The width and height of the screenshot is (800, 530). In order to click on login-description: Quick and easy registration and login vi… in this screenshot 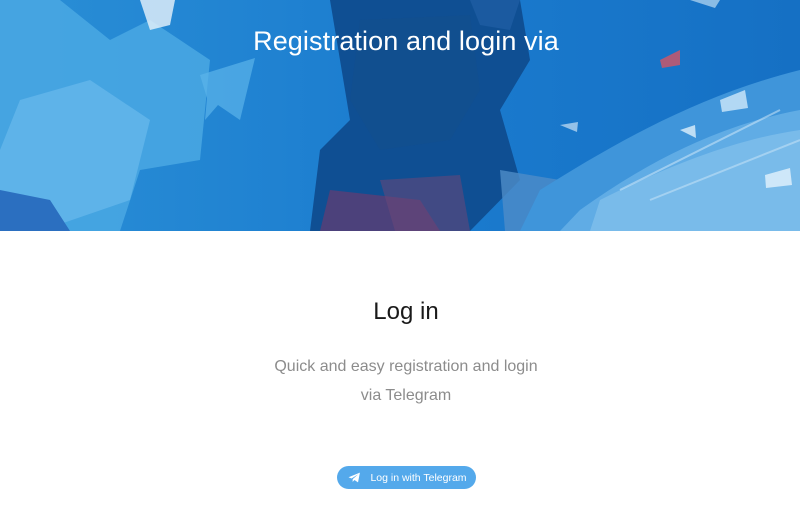, I will do `click(406, 381)`.